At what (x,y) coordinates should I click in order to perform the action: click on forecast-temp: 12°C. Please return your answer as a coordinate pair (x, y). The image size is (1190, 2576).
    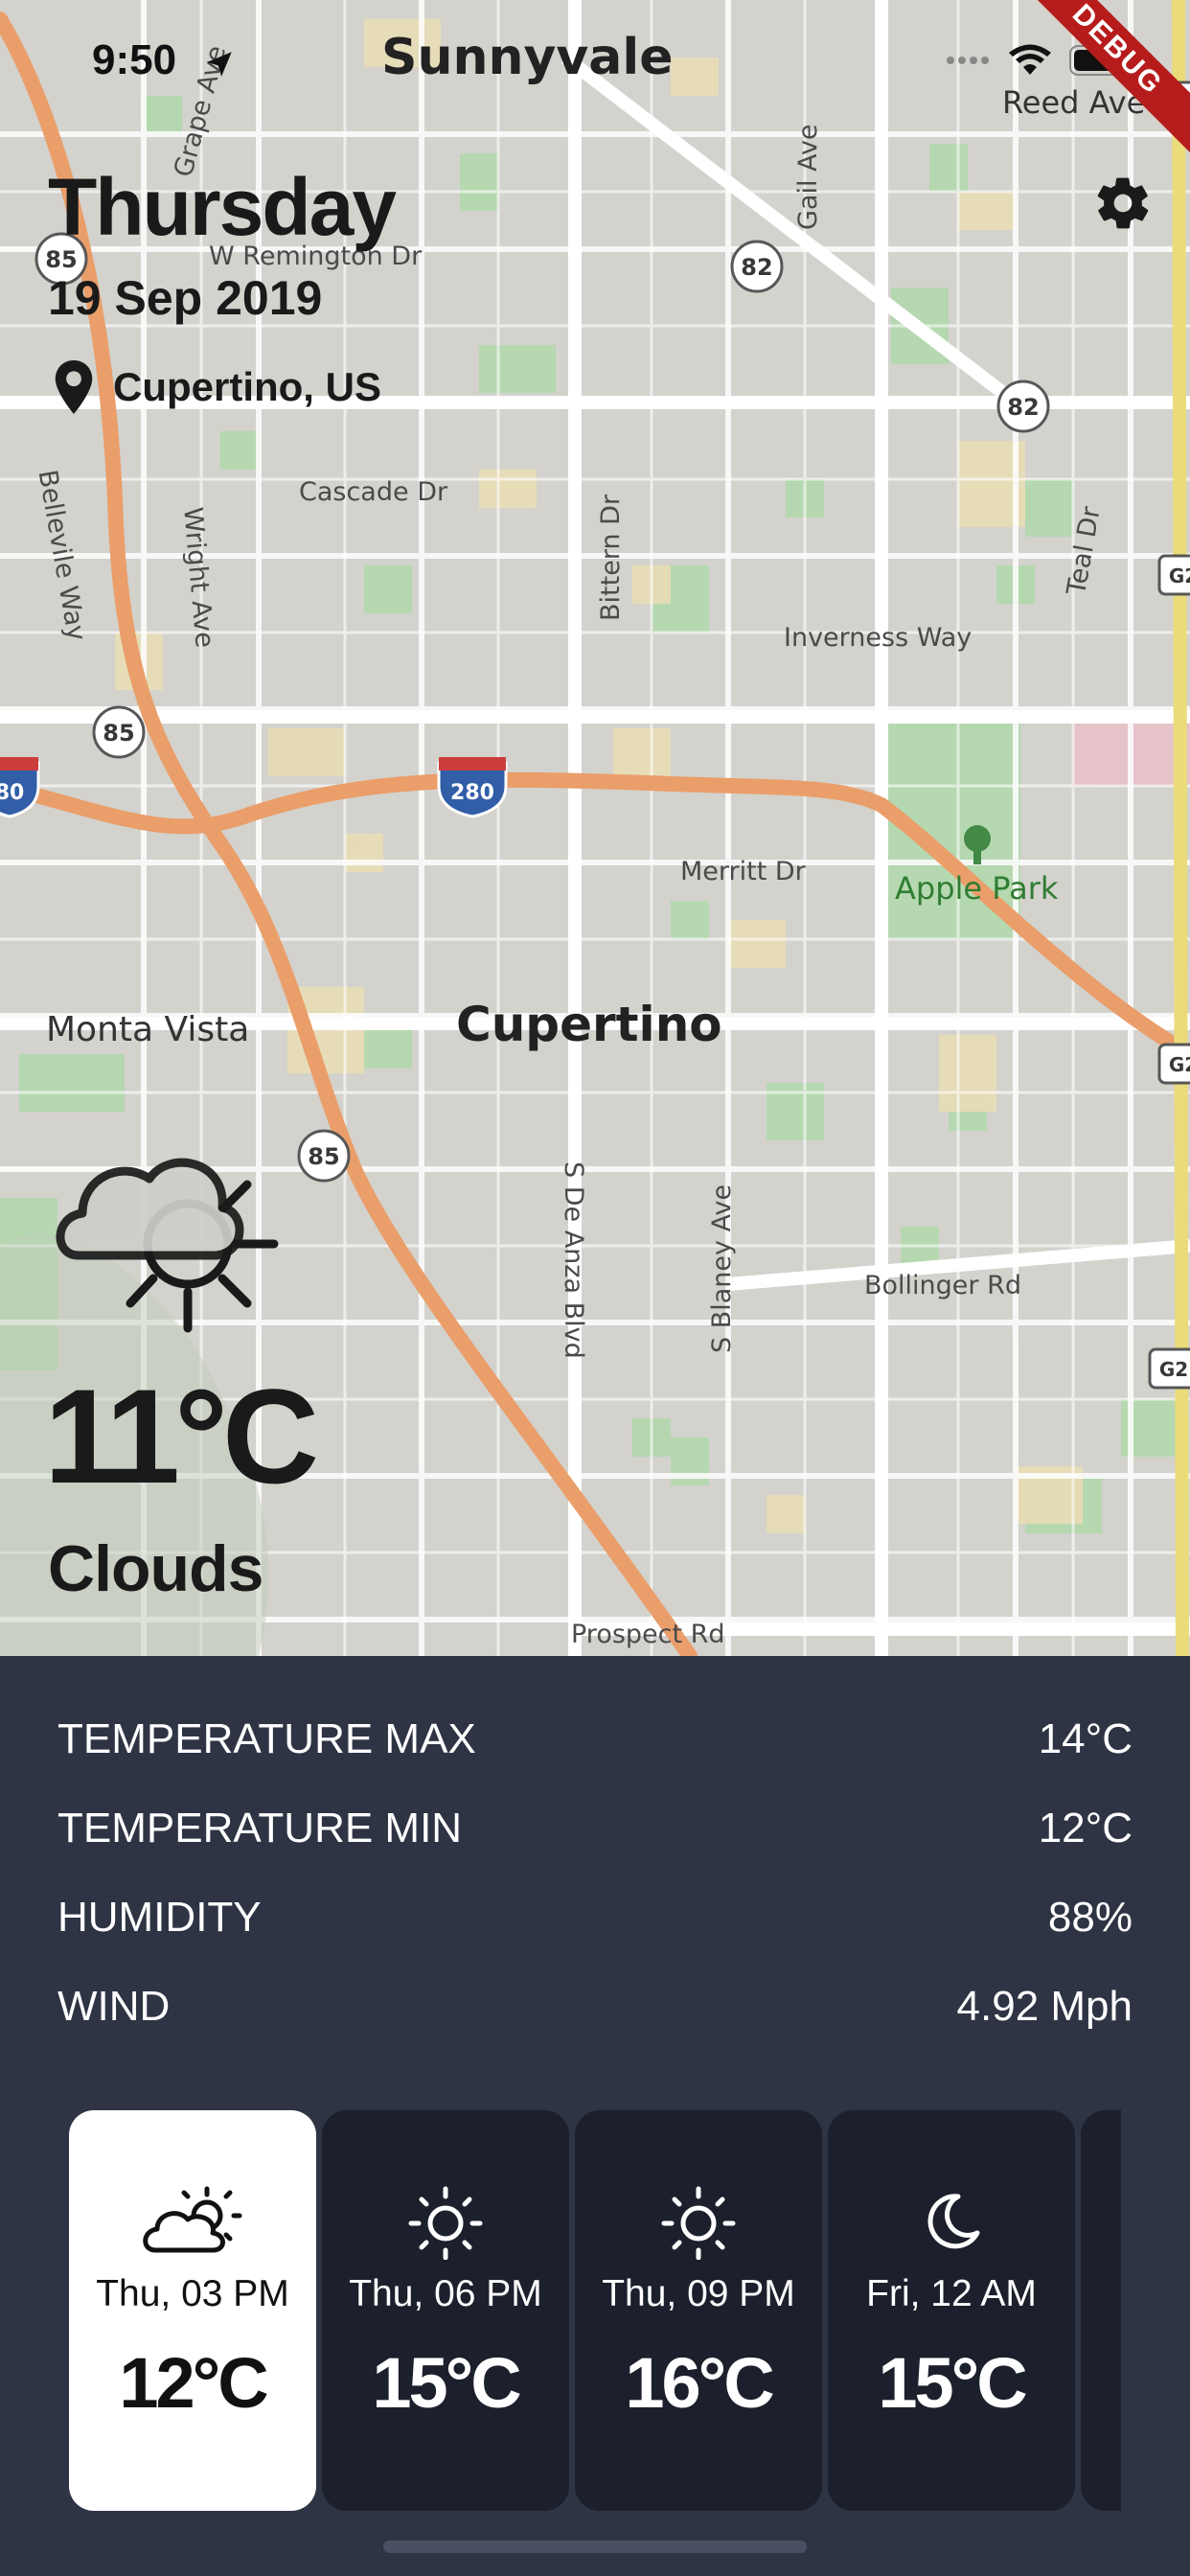
    Looking at the image, I should click on (194, 2383).